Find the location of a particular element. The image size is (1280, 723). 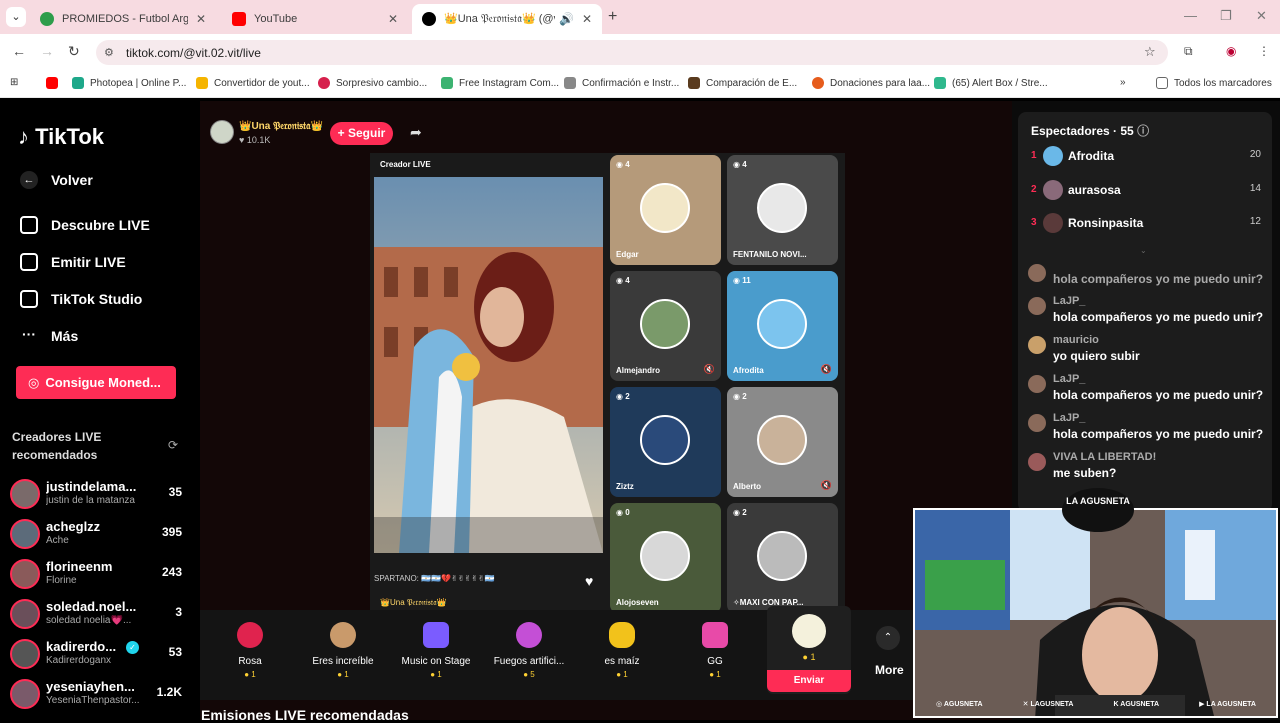

la-agusneta-logo: LA AGUSNETA is located at coordinates (1098, 508).